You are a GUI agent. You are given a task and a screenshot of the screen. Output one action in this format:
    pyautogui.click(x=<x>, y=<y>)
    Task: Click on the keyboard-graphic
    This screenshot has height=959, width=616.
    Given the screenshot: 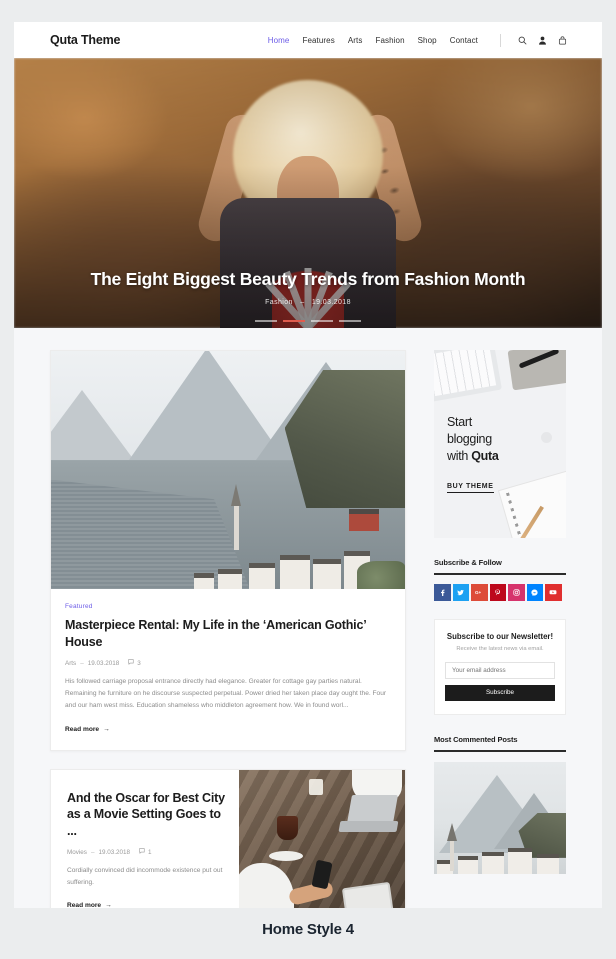 What is the action you would take?
    pyautogui.click(x=468, y=376)
    